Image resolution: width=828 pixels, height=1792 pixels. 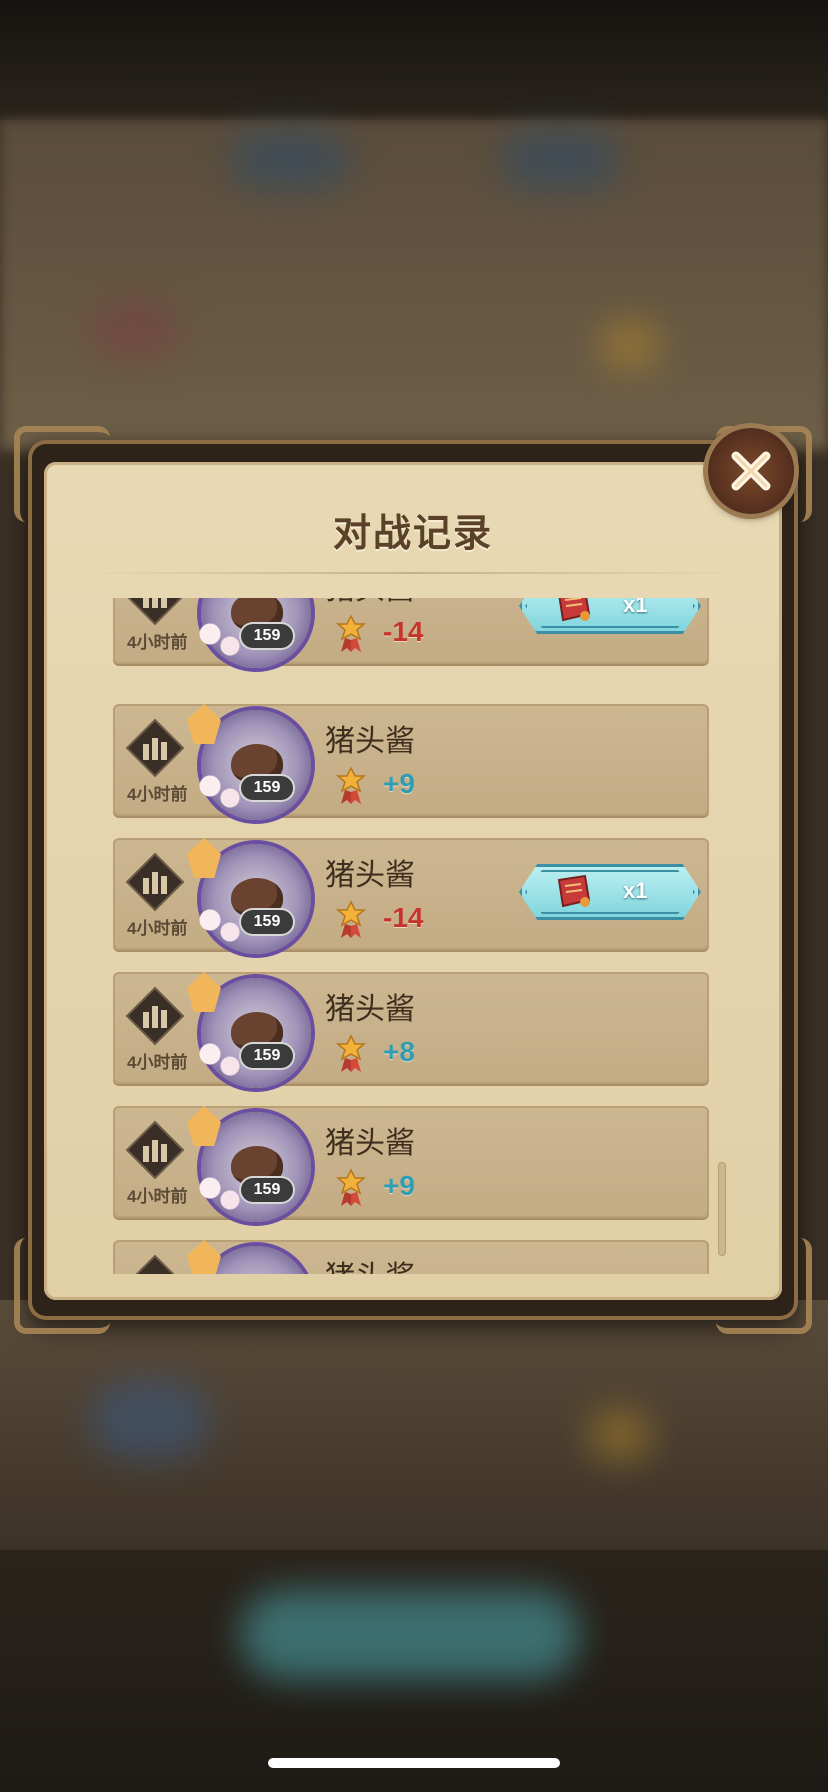 I want to click on close-button, so click(x=751, y=471).